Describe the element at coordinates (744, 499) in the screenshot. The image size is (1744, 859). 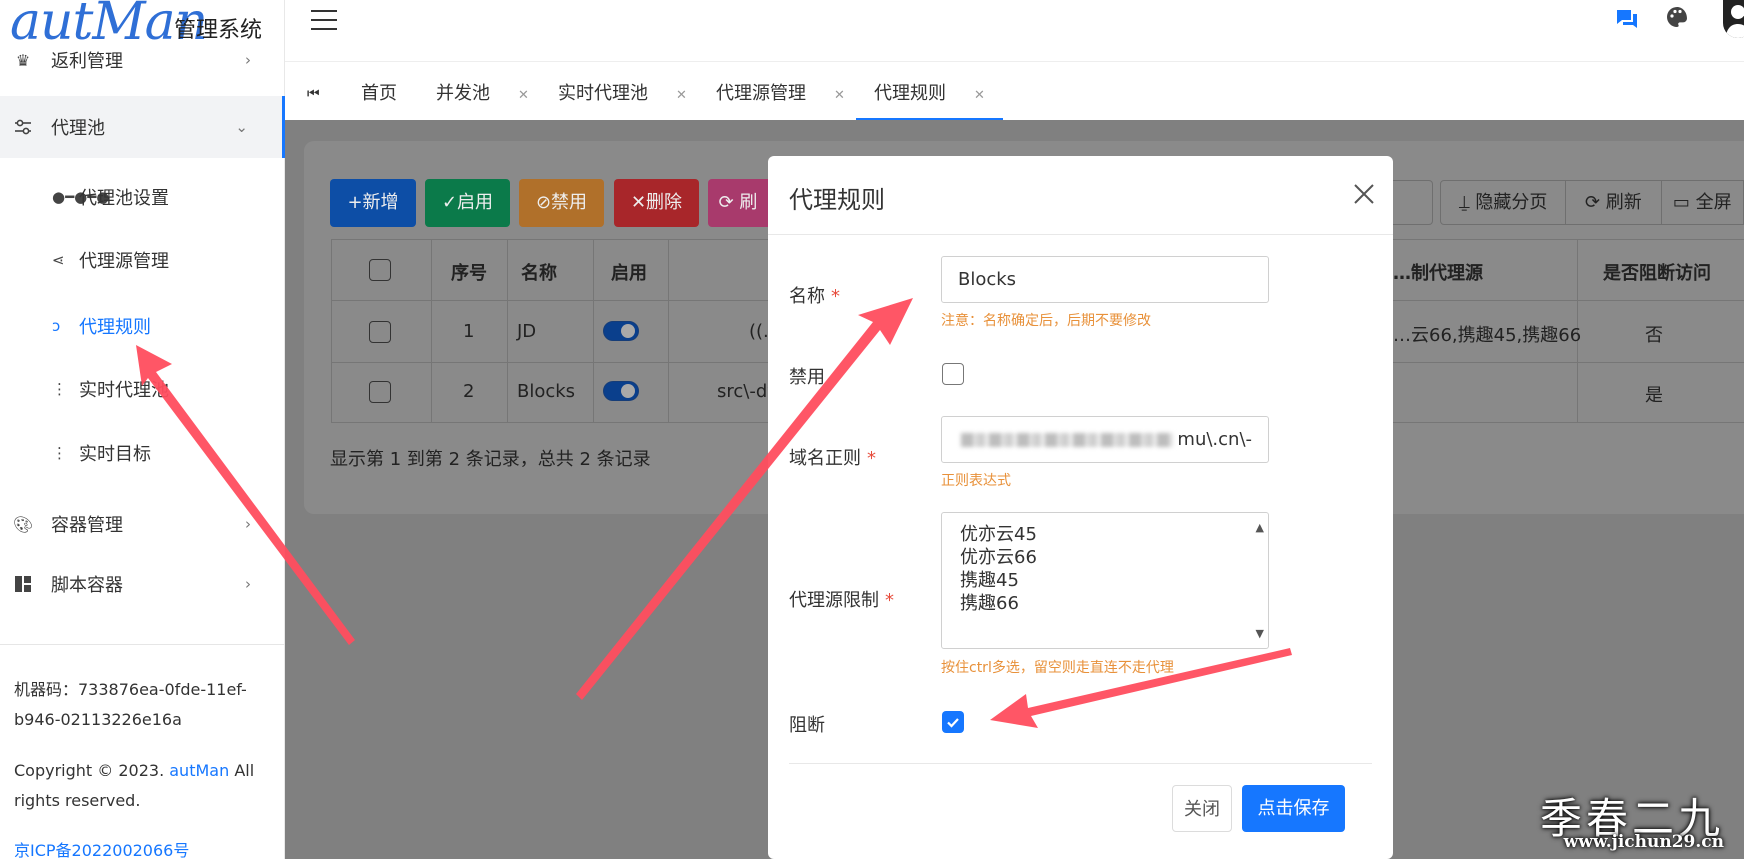
I see `arrow-to-name-field` at that location.